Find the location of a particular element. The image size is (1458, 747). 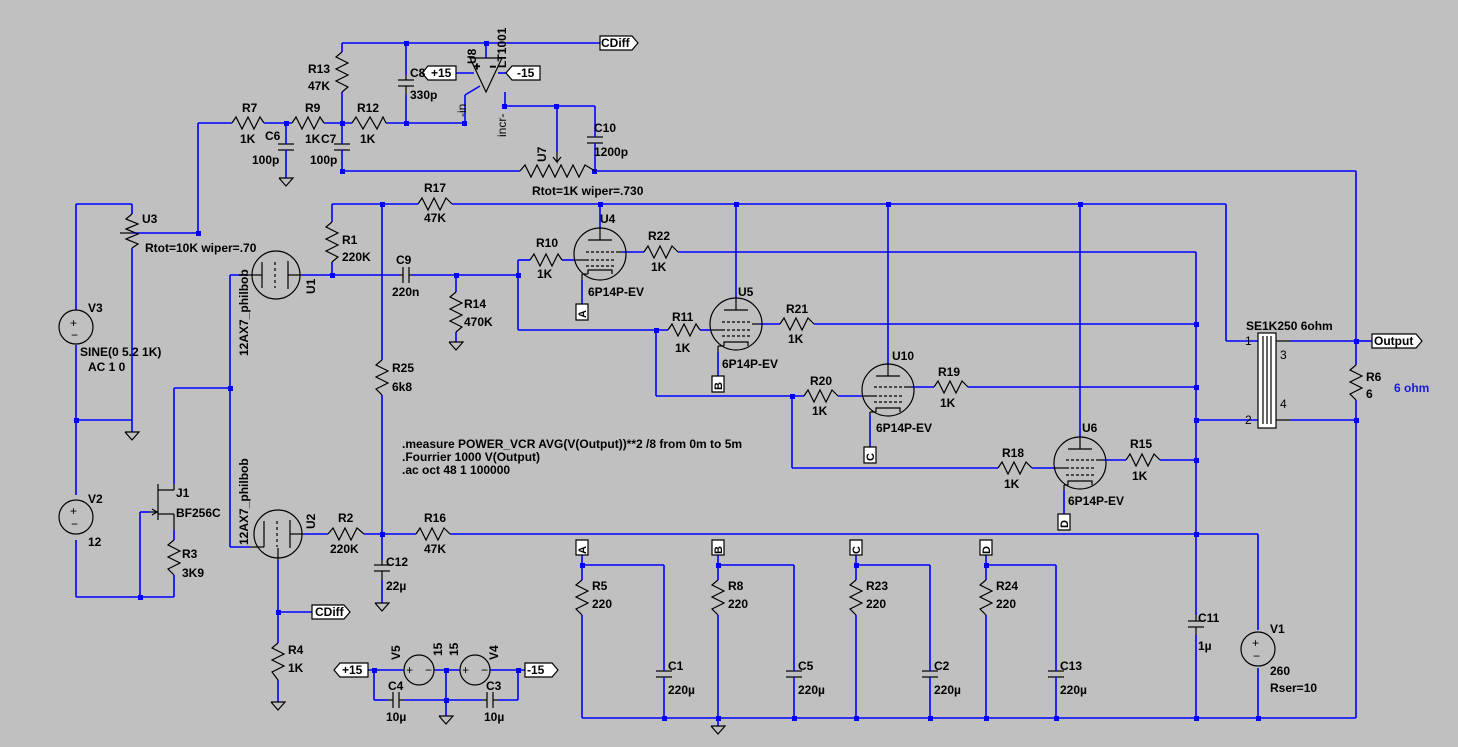

jfet-j1 is located at coordinates (162, 507).